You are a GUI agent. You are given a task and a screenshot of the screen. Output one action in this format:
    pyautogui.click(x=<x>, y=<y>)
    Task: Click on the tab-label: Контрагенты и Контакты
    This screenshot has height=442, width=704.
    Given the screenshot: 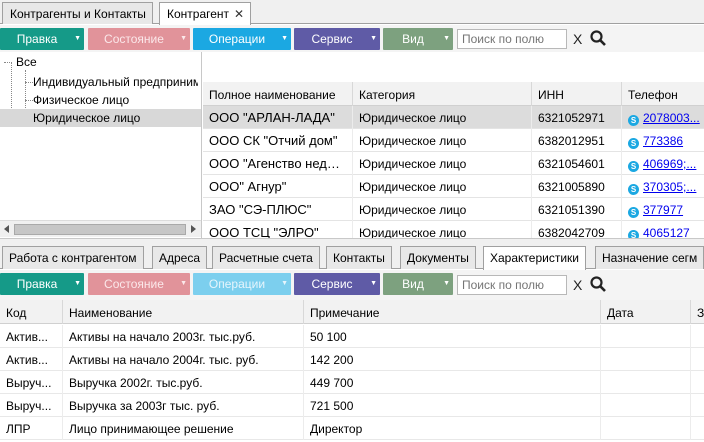 What is the action you would take?
    pyautogui.click(x=78, y=14)
    